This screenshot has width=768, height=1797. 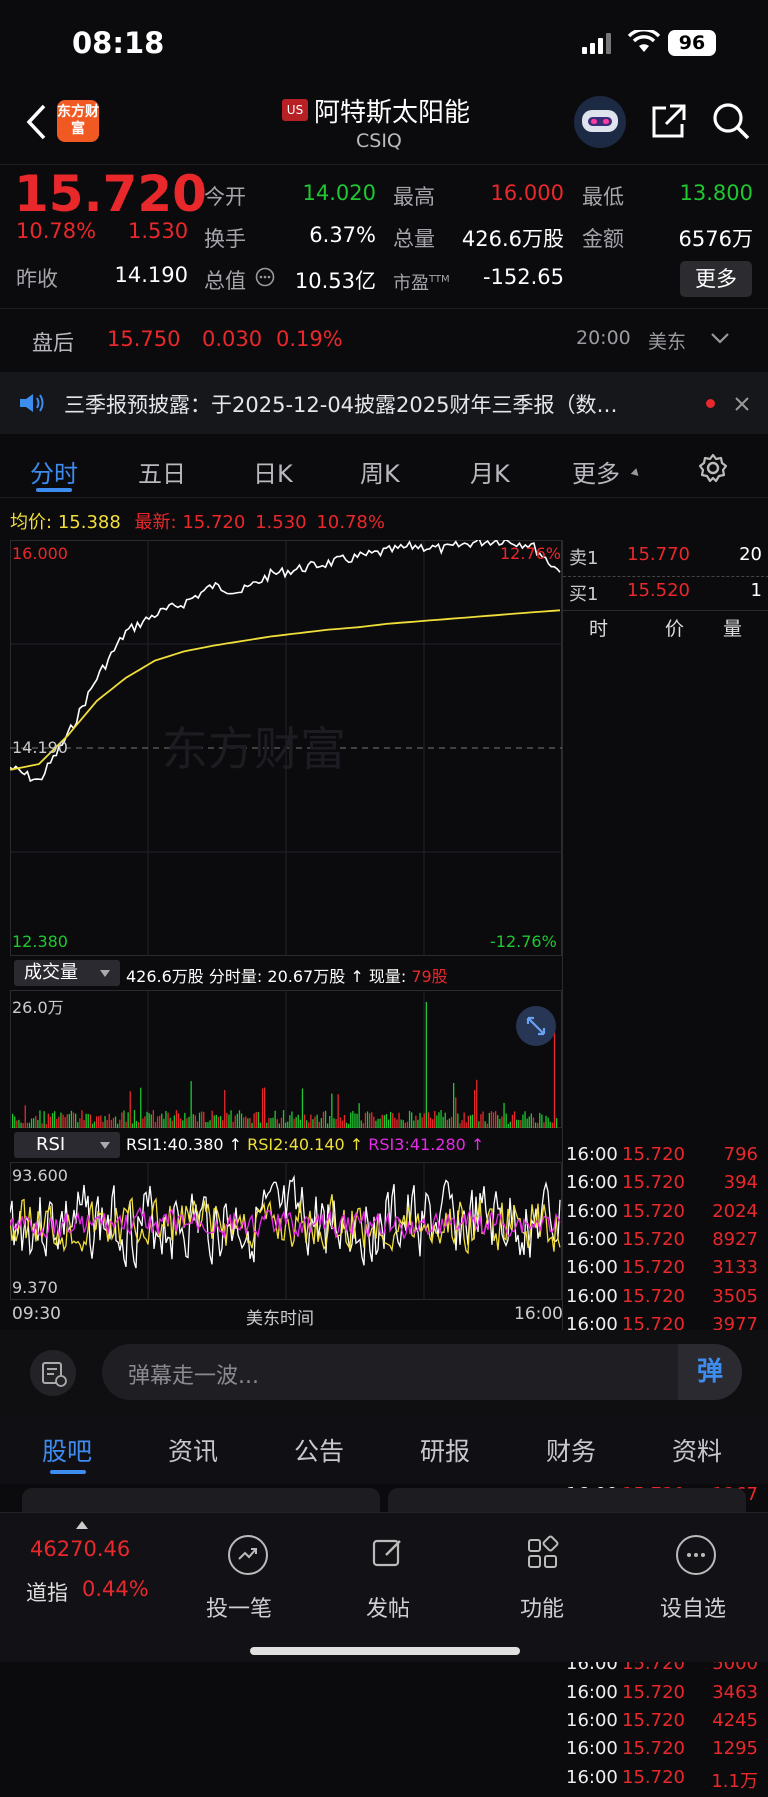 What do you see at coordinates (636, 473) in the screenshot?
I see `tab-more-caret-icon` at bounding box center [636, 473].